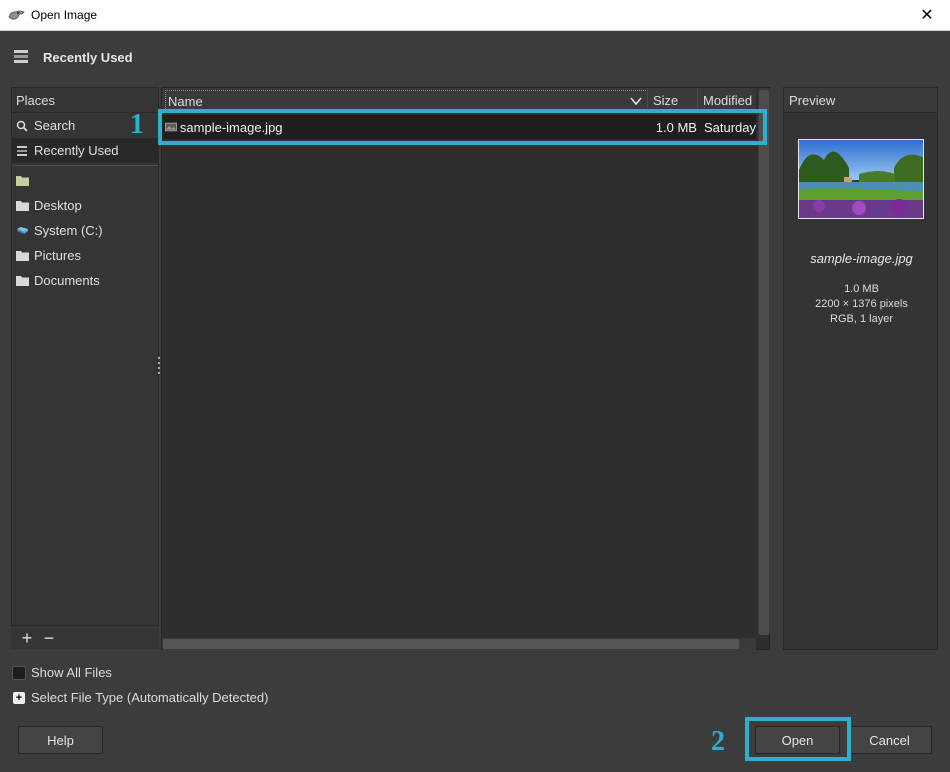 The width and height of the screenshot is (950, 772). What do you see at coordinates (861, 258) in the screenshot?
I see `preview-file-name: sample-image.jpg` at bounding box center [861, 258].